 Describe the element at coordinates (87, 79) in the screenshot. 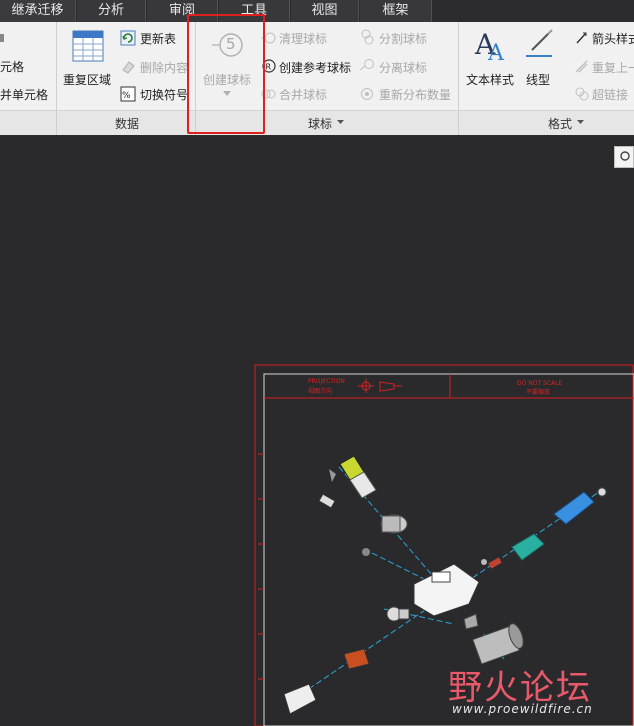

I see `repeat-region-button: 重复区域` at that location.